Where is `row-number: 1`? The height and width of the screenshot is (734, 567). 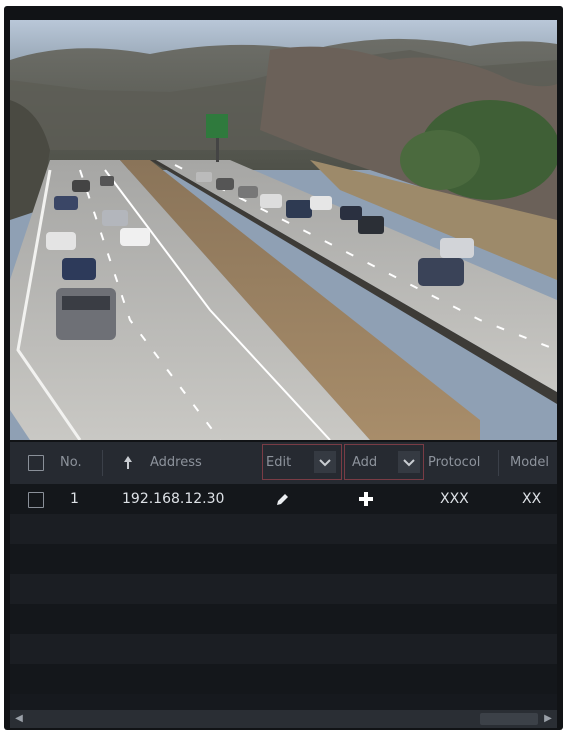
row-number: 1 is located at coordinates (74, 499).